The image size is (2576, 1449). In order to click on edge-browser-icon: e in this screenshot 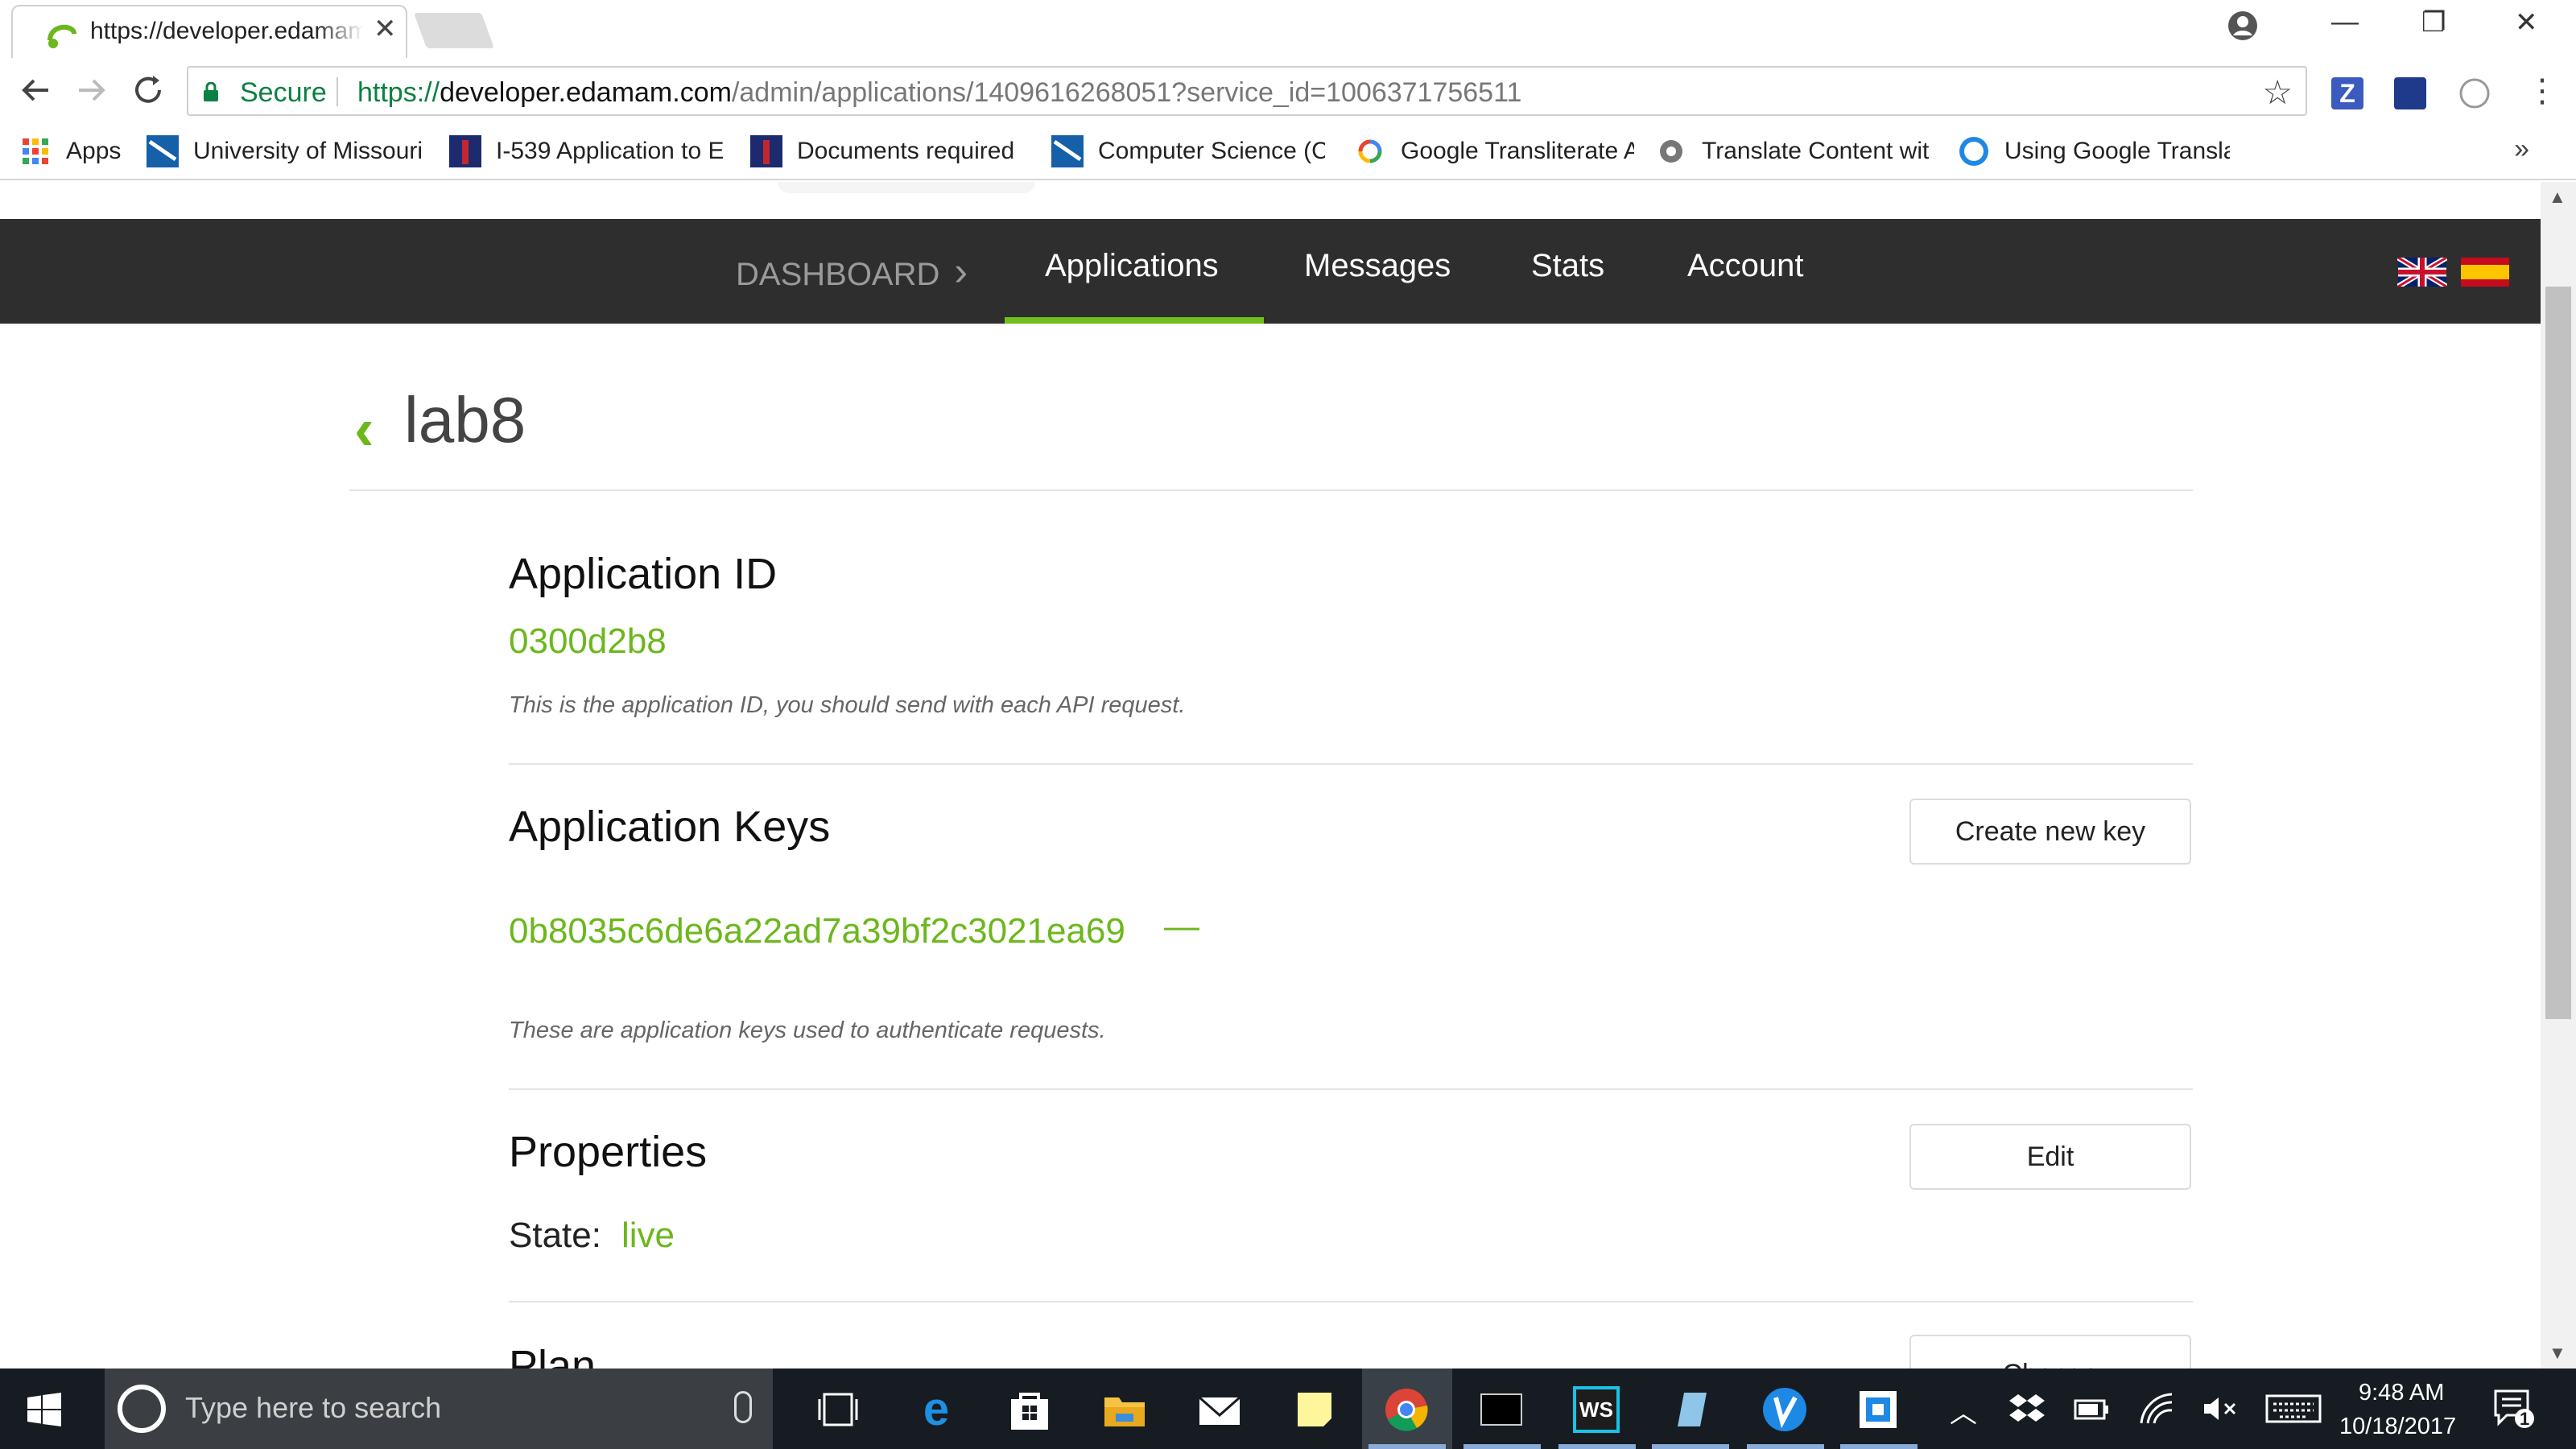, I will do `click(936, 1409)`.